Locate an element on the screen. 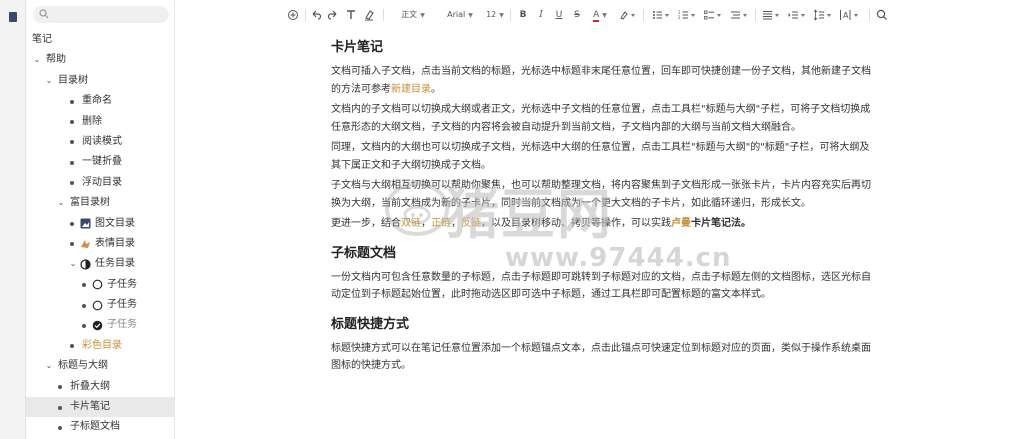 The width and height of the screenshot is (1024, 439). tree-item-floating: 浮动目录 is located at coordinates (100, 183).